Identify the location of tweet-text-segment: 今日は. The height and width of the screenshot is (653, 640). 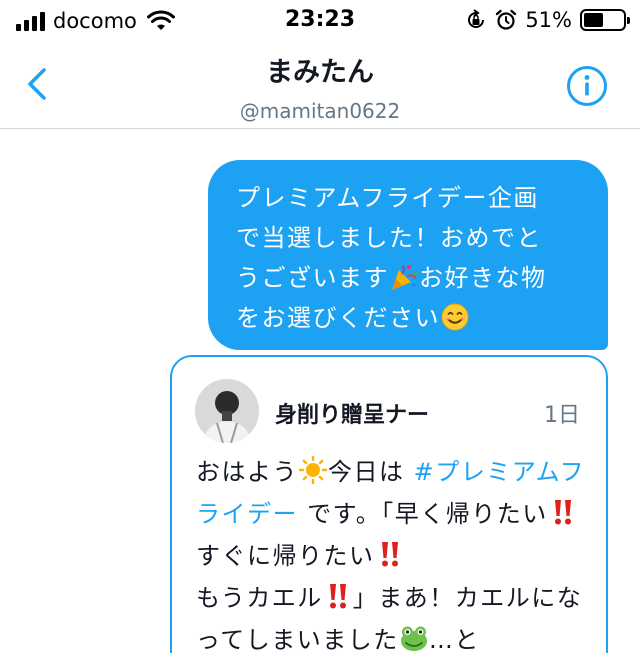
(371, 472).